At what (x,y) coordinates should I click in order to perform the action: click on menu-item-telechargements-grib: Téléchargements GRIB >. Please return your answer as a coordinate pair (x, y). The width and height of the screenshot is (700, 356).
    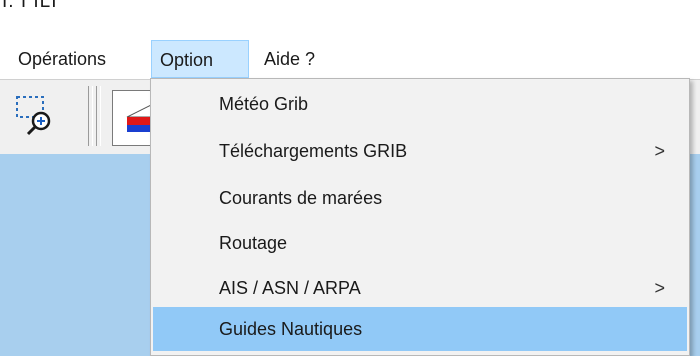
    Looking at the image, I should click on (420, 151).